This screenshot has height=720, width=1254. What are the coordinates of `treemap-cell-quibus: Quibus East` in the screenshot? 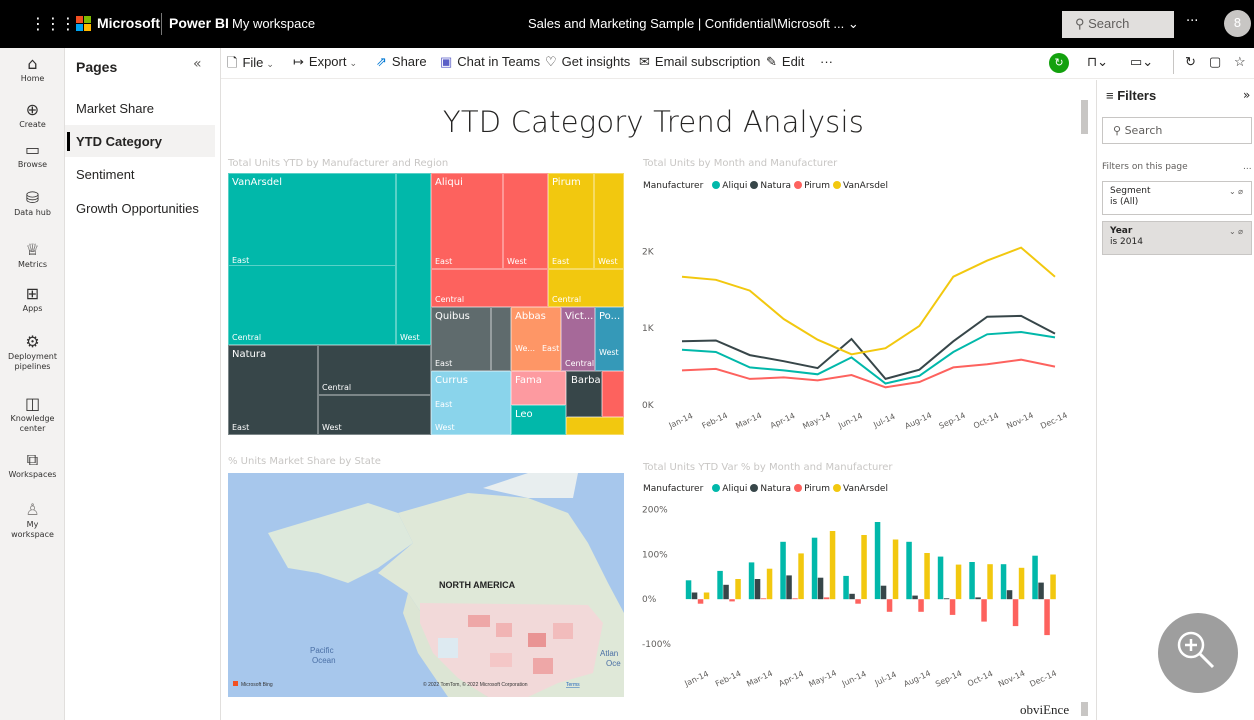 It's located at (461, 339).